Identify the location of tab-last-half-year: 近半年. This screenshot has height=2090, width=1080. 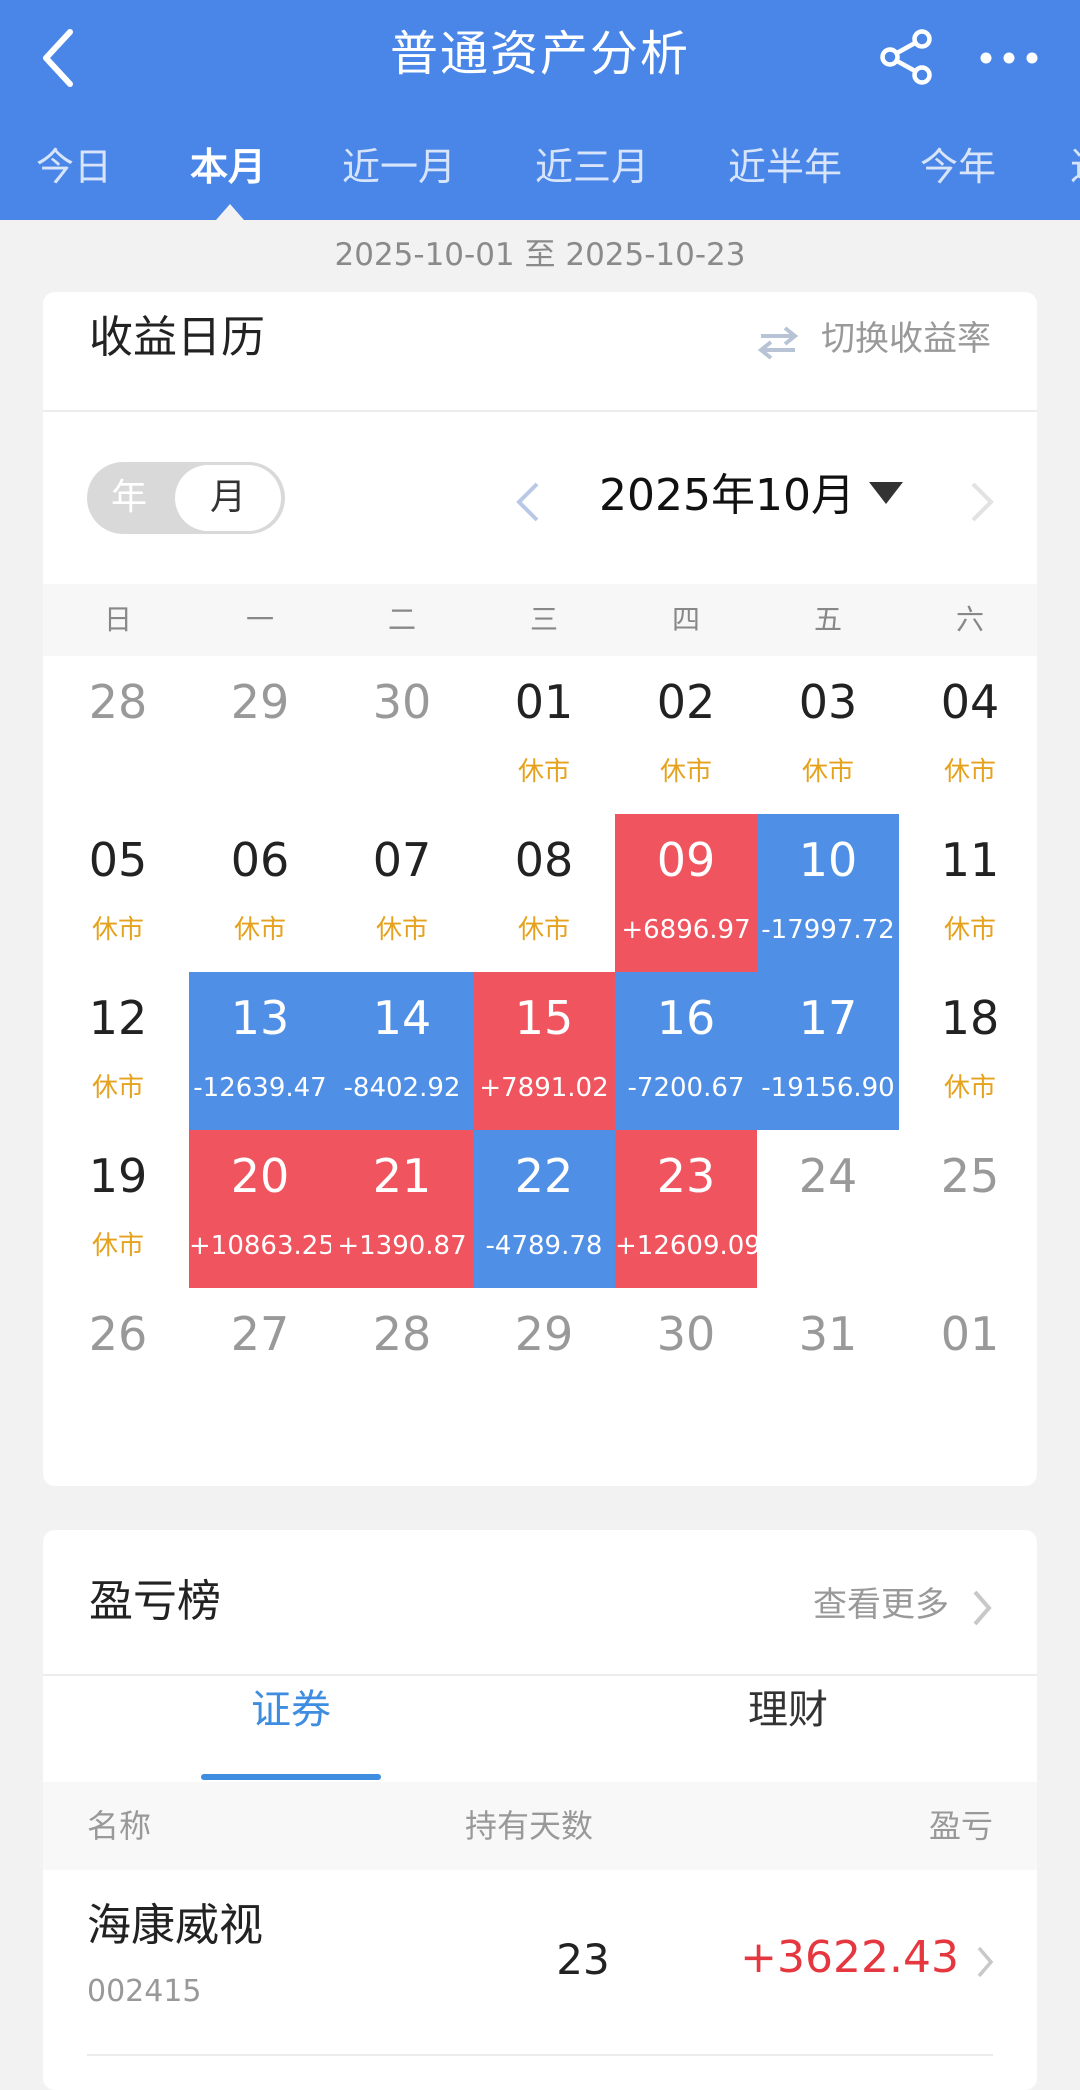
(785, 167).